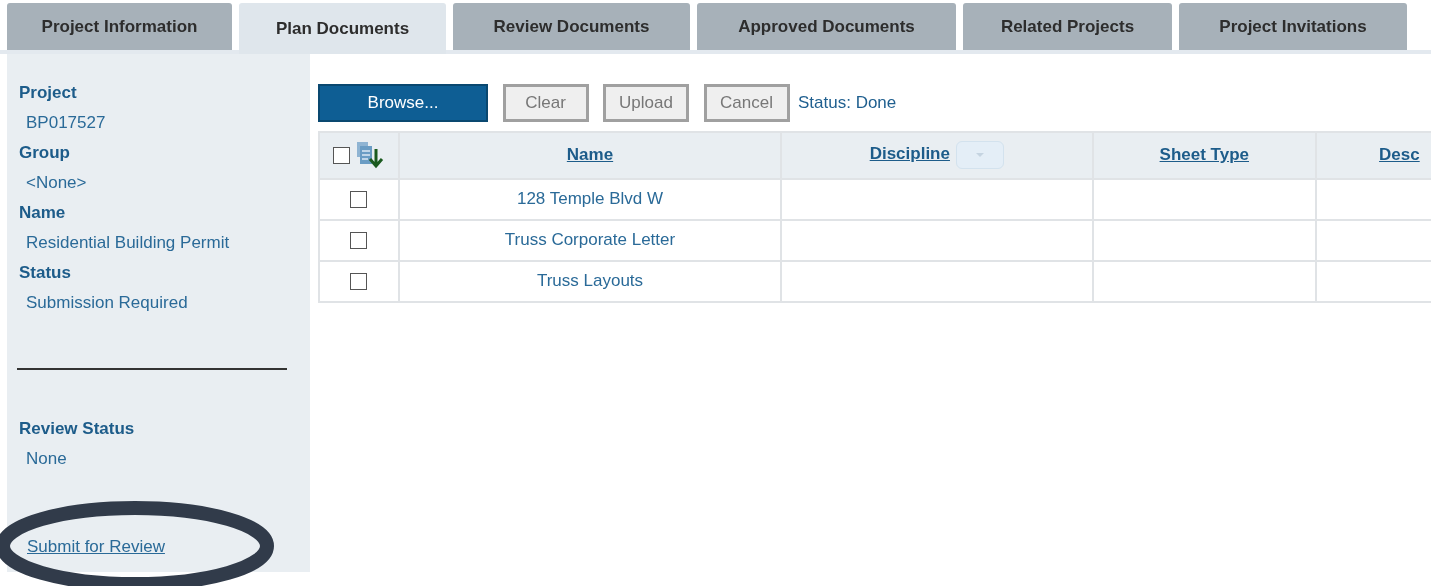 This screenshot has height=586, width=1431. What do you see at coordinates (646, 103) in the screenshot?
I see `toolbar-button: Upload` at bounding box center [646, 103].